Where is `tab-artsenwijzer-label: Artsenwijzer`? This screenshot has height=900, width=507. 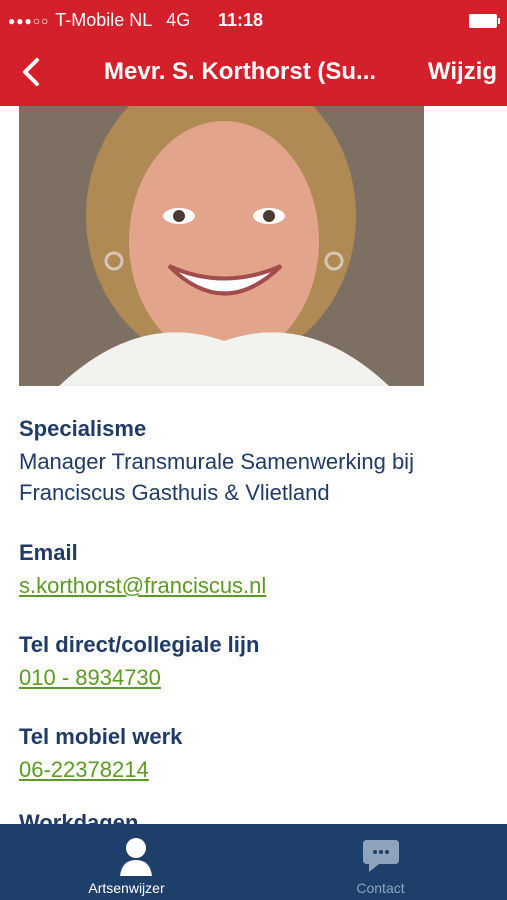 tab-artsenwijzer-label: Artsenwijzer is located at coordinates (126, 888).